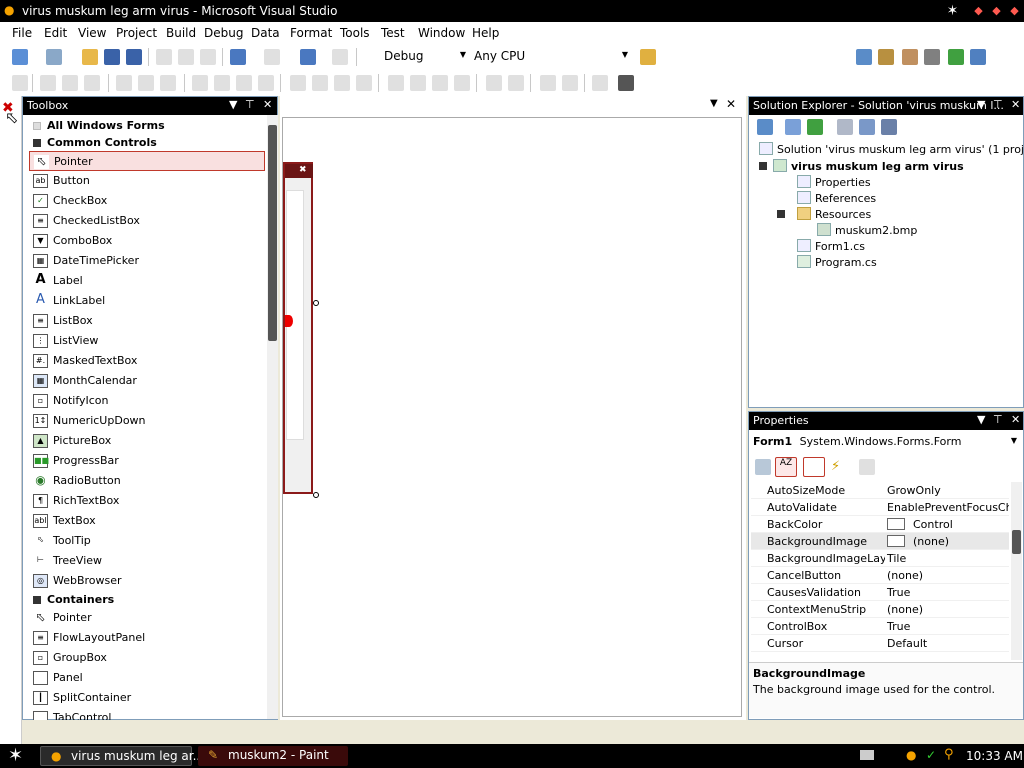 The image size is (1024, 768). I want to click on object-selector: Form1 System.Windows.Forms.Form ▼, so click(886, 444).